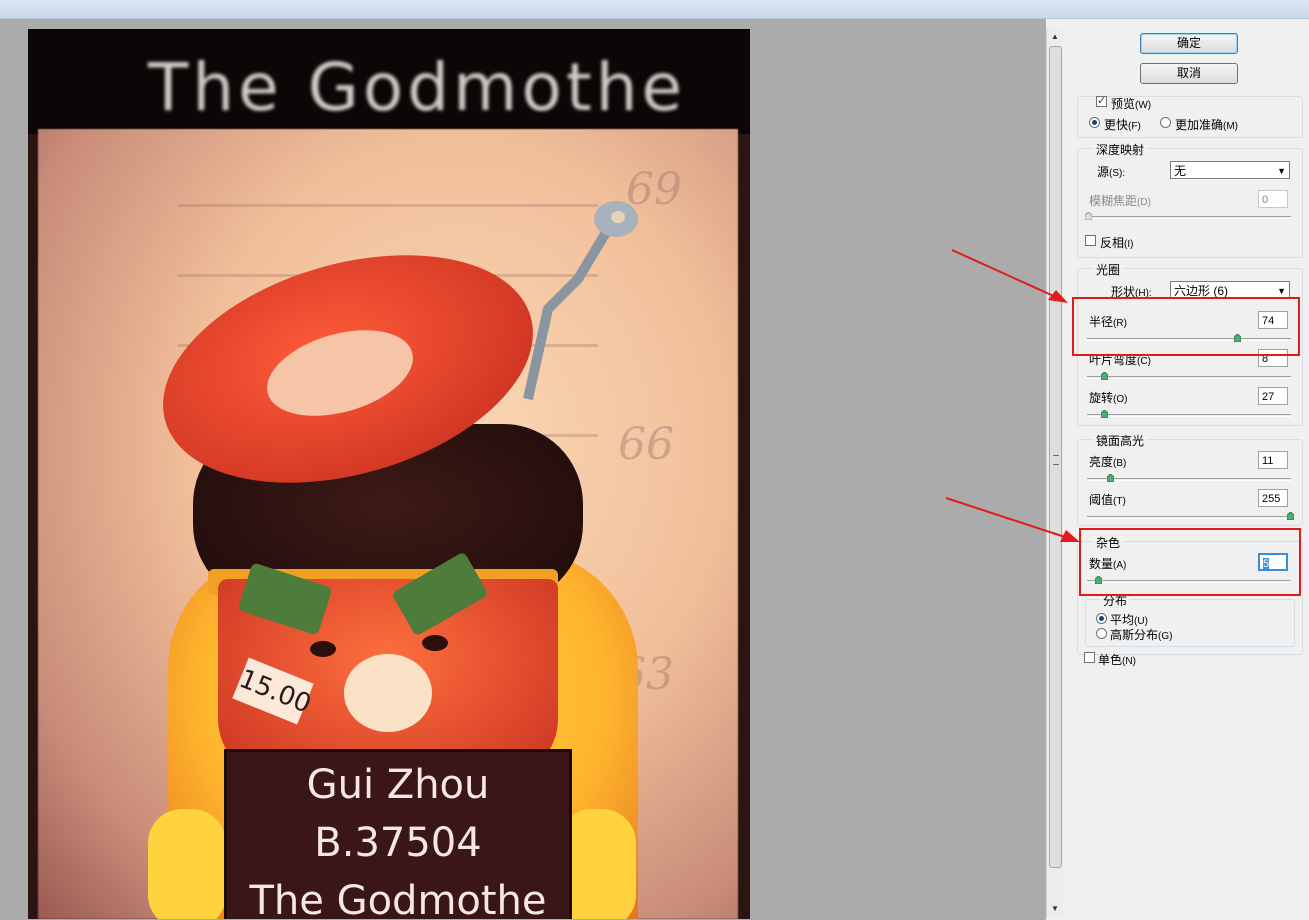  What do you see at coordinates (1189, 478) in the screenshot?
I see `brightness-slider` at bounding box center [1189, 478].